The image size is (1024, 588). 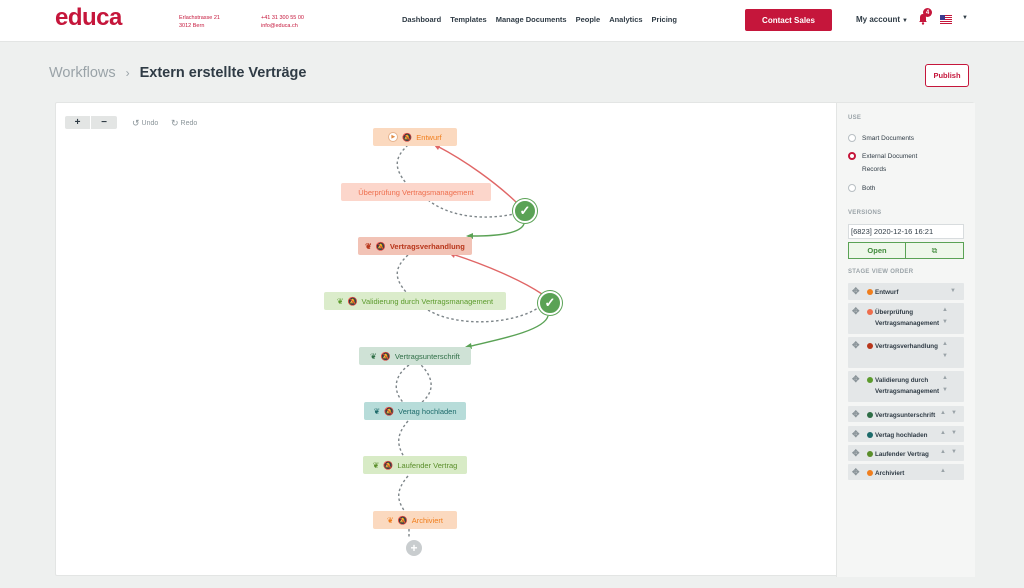 I want to click on stage-view-order-heading: STAGE VIEW ORDER, so click(x=881, y=272).